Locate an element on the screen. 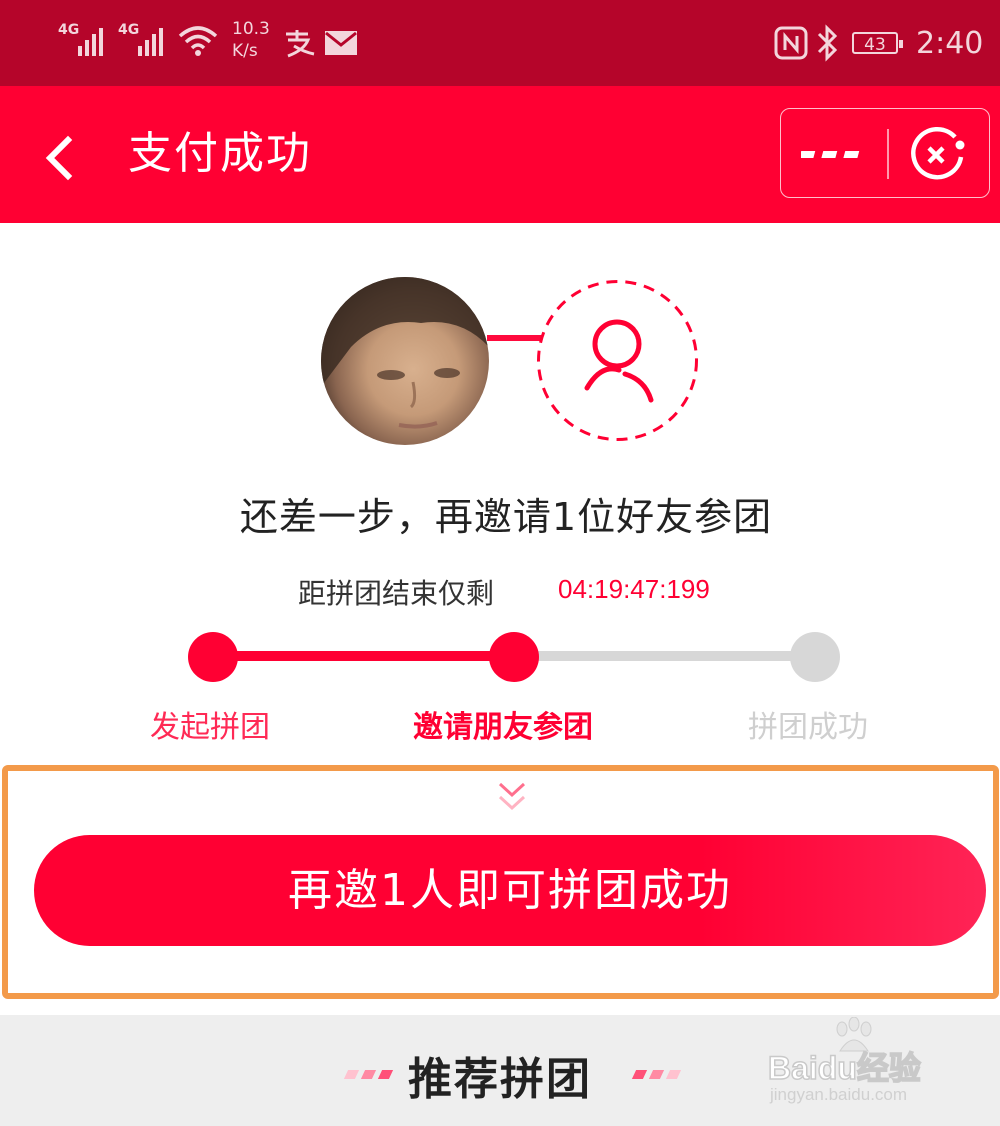 The image size is (1000, 1126). network-speed: 10.3 K/s is located at coordinates (251, 40).